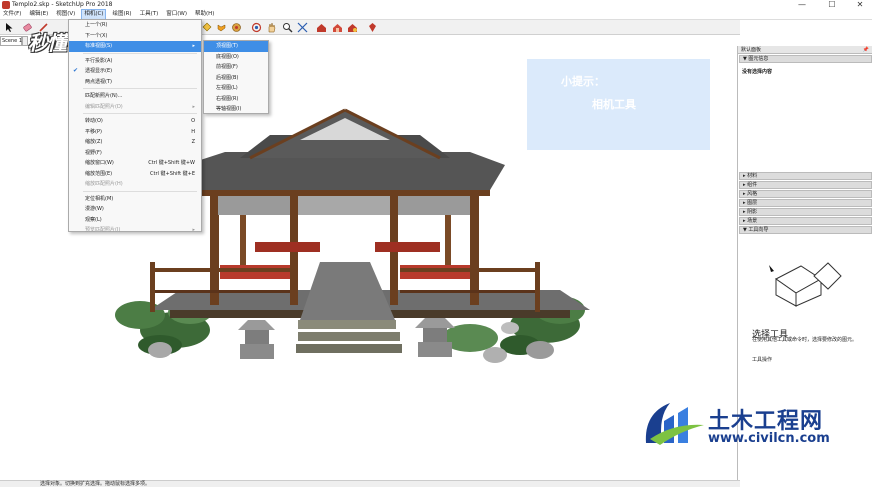 Image resolution: width=872 pixels, height=487 pixels. I want to click on menu-item-label: 平移(P), so click(93, 131).